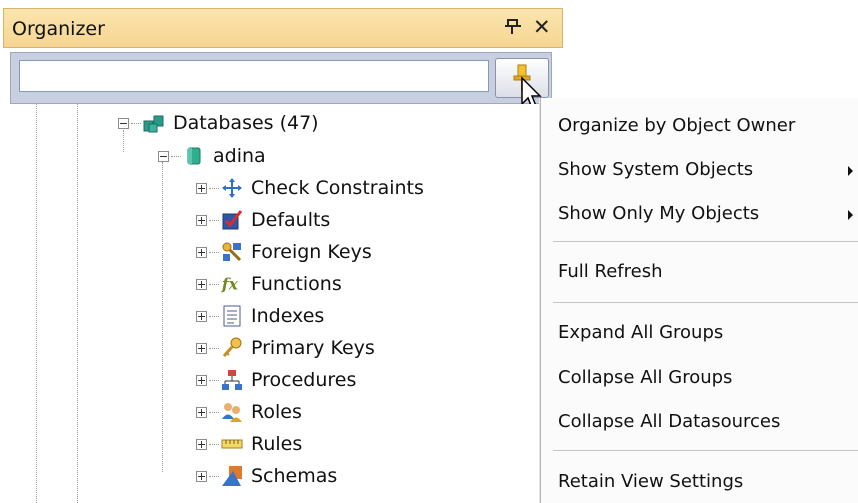  What do you see at coordinates (313, 348) in the screenshot?
I see `tree-node-label: Primary Keys` at bounding box center [313, 348].